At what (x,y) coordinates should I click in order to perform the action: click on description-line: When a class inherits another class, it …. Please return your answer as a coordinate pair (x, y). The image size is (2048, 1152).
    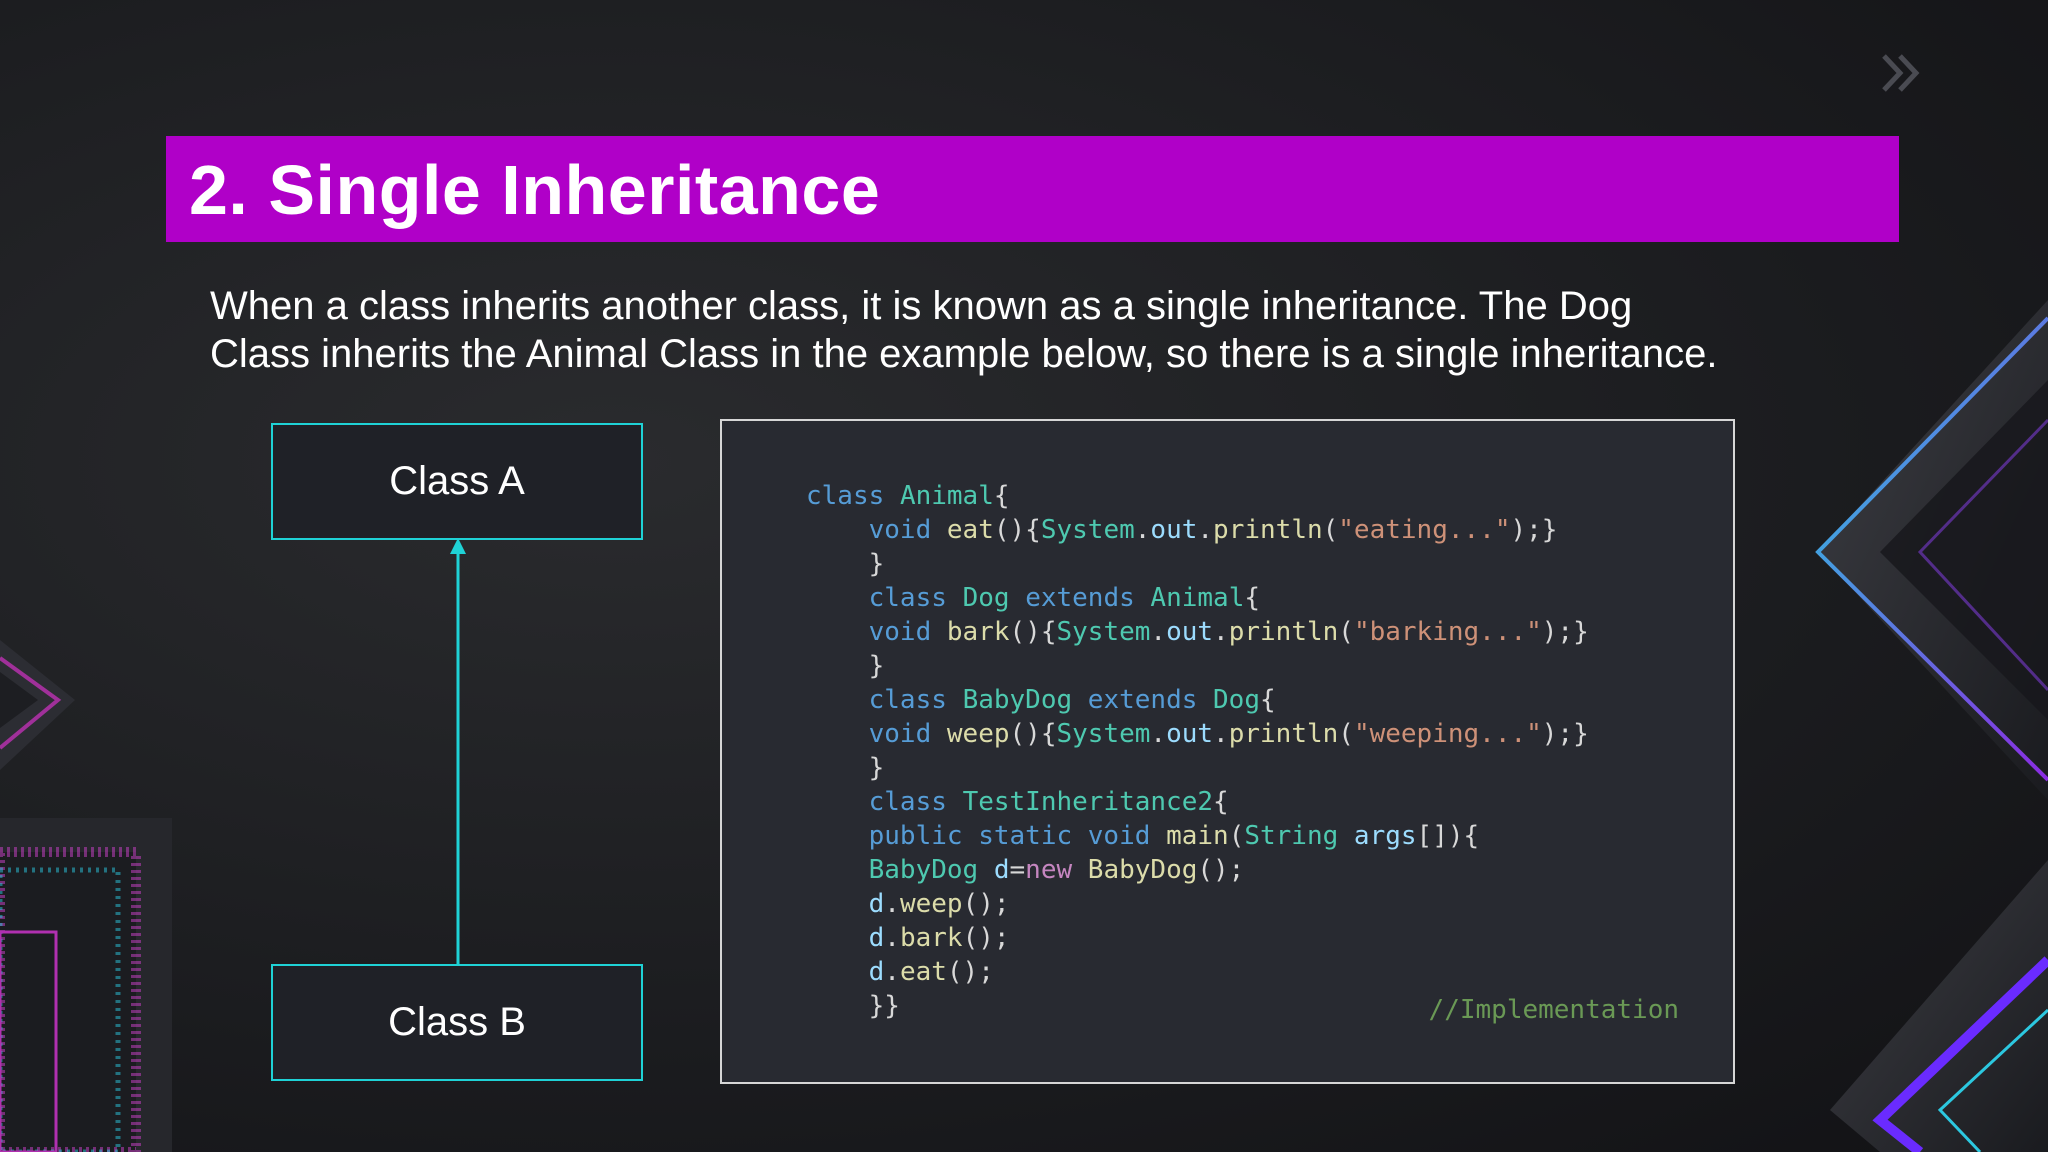
    Looking at the image, I should click on (921, 306).